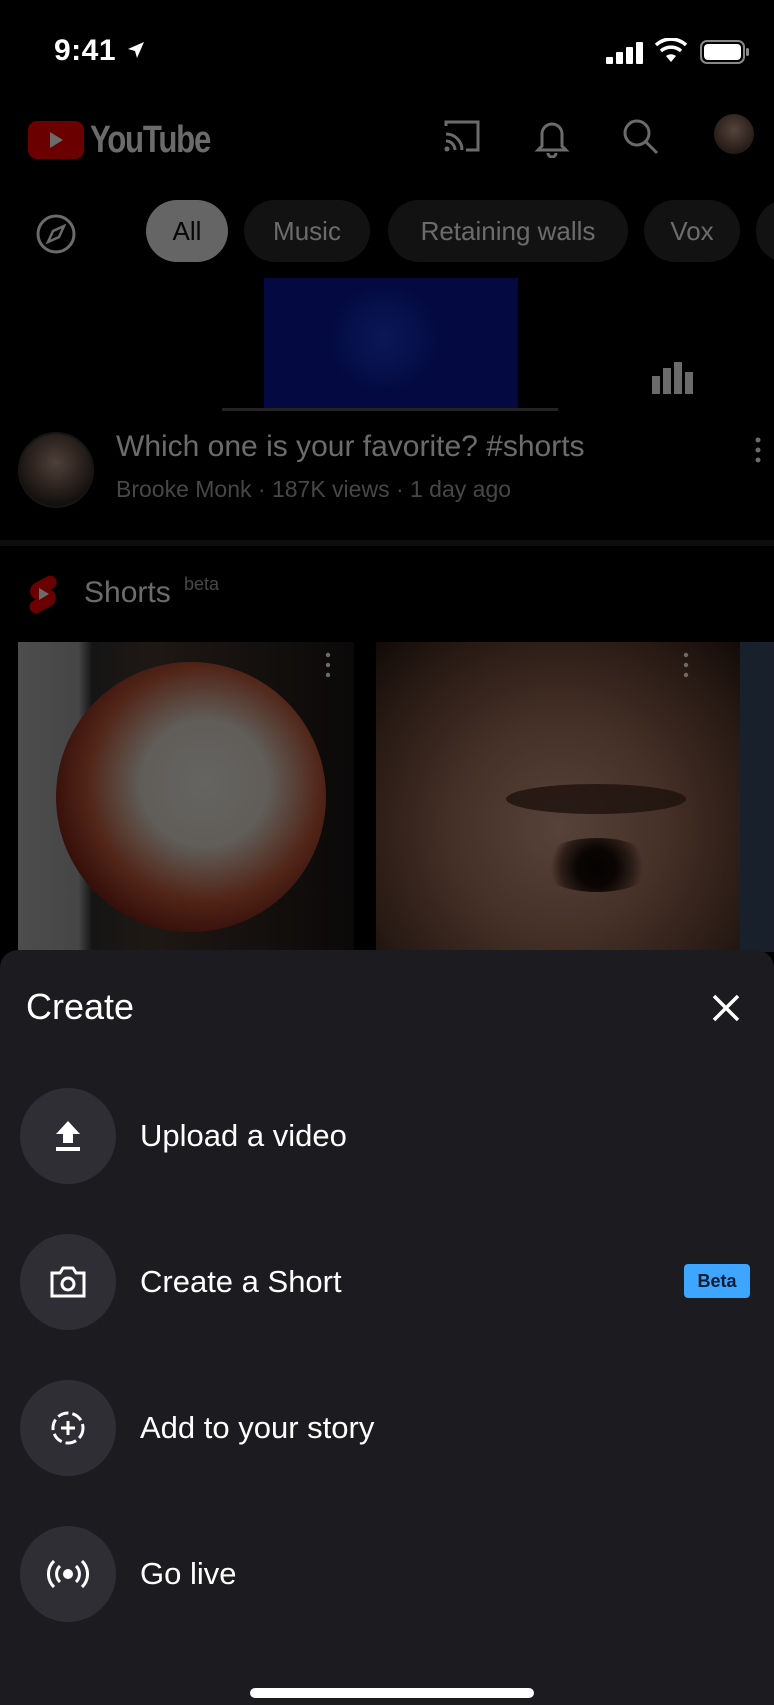 This screenshot has height=1705, width=774. What do you see at coordinates (257, 1427) in the screenshot?
I see `option-label: Add to your story` at bounding box center [257, 1427].